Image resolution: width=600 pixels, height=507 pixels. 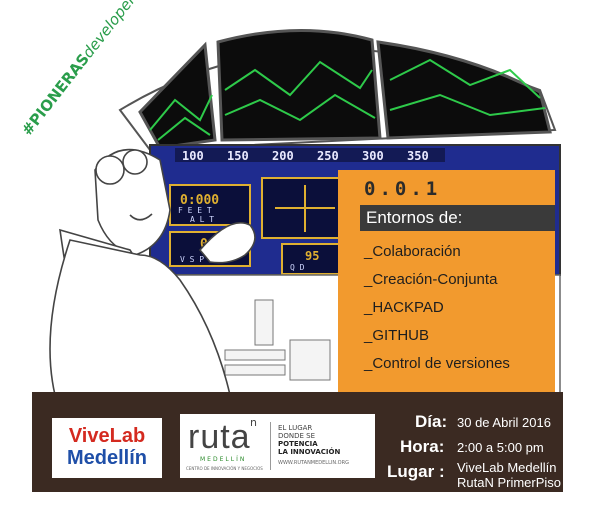 What do you see at coordinates (223, 459) in the screenshot?
I see `rutan-city: MEDELLÍN` at bounding box center [223, 459].